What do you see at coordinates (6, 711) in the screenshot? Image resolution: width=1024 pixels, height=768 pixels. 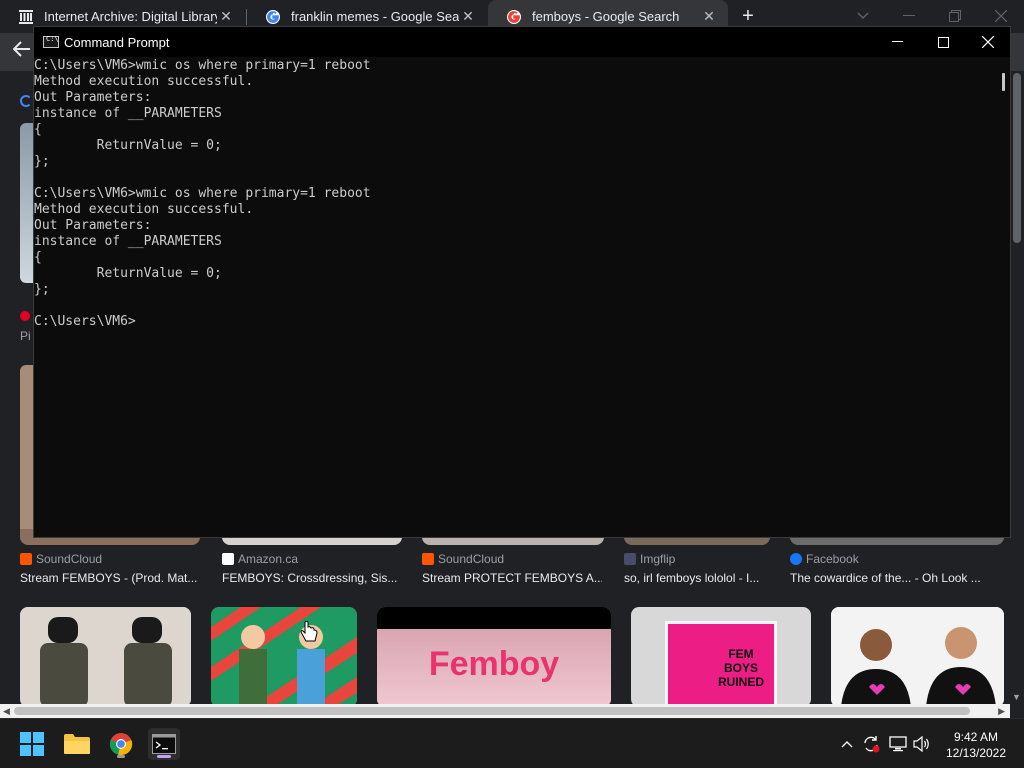 I see `scroll-left-icon: ◀` at bounding box center [6, 711].